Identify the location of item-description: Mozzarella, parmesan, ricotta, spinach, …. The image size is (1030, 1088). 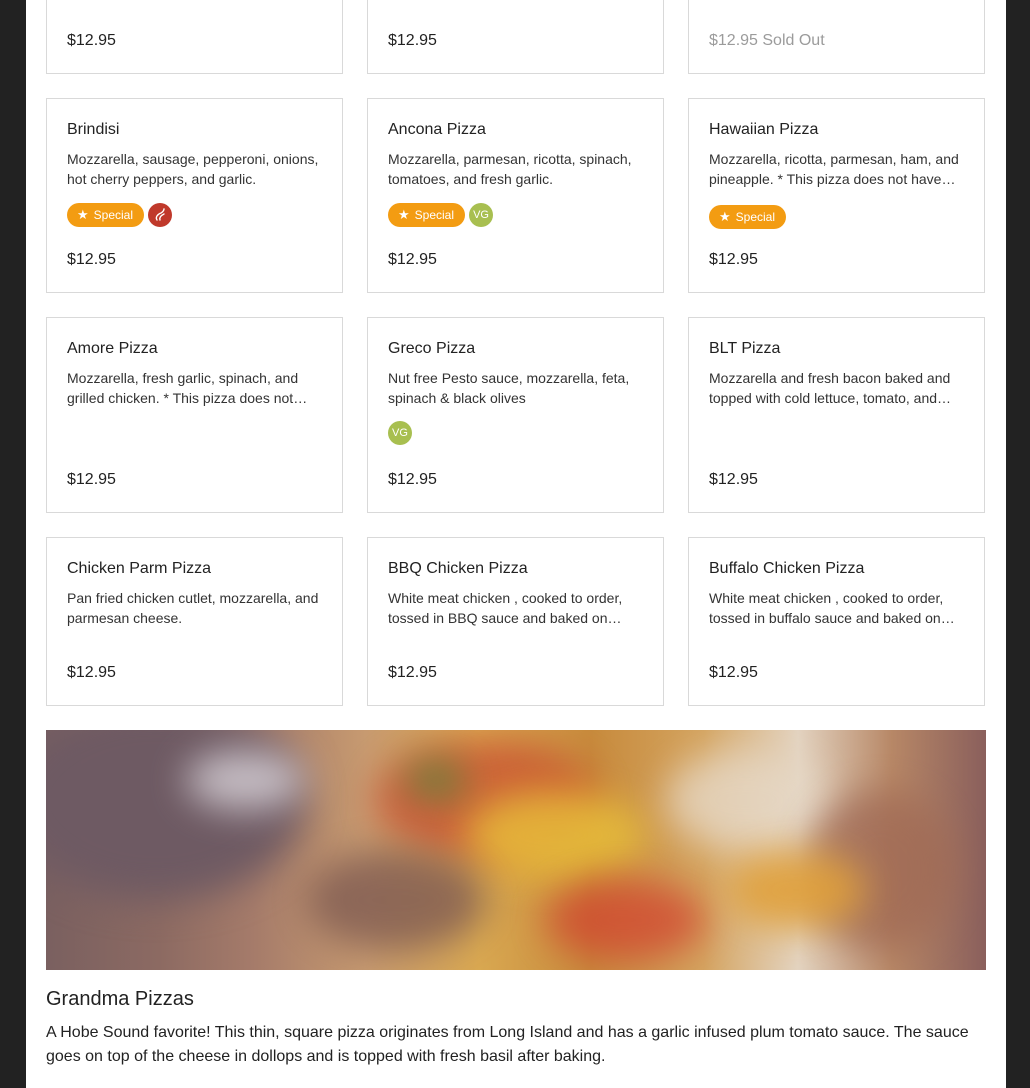
(510, 169).